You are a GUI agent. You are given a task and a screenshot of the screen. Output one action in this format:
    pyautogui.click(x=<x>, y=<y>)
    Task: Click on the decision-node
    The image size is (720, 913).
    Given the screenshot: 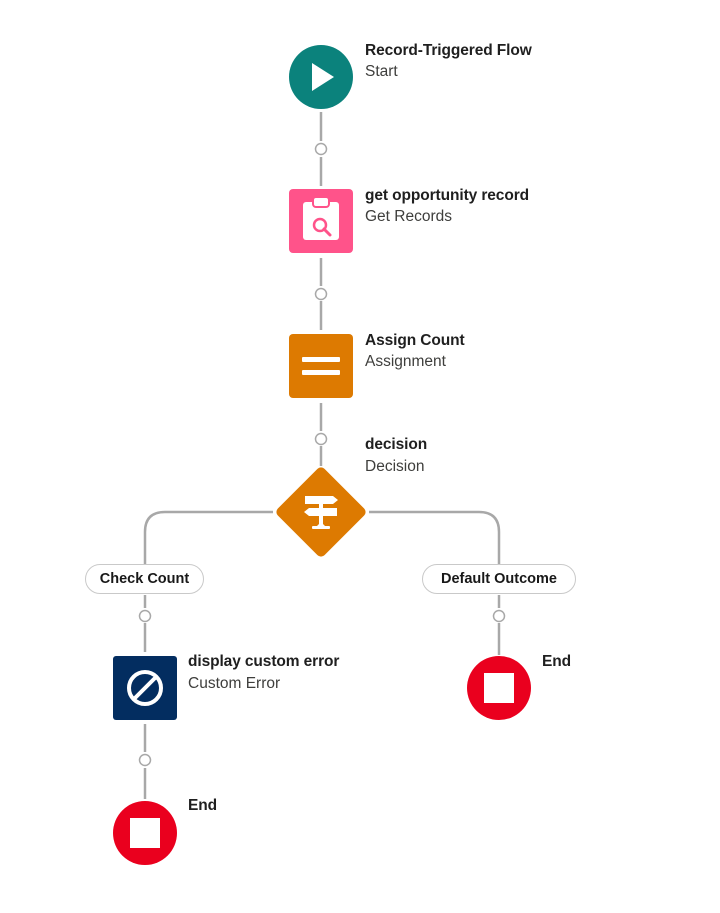 What is the action you would take?
    pyautogui.click(x=320, y=511)
    